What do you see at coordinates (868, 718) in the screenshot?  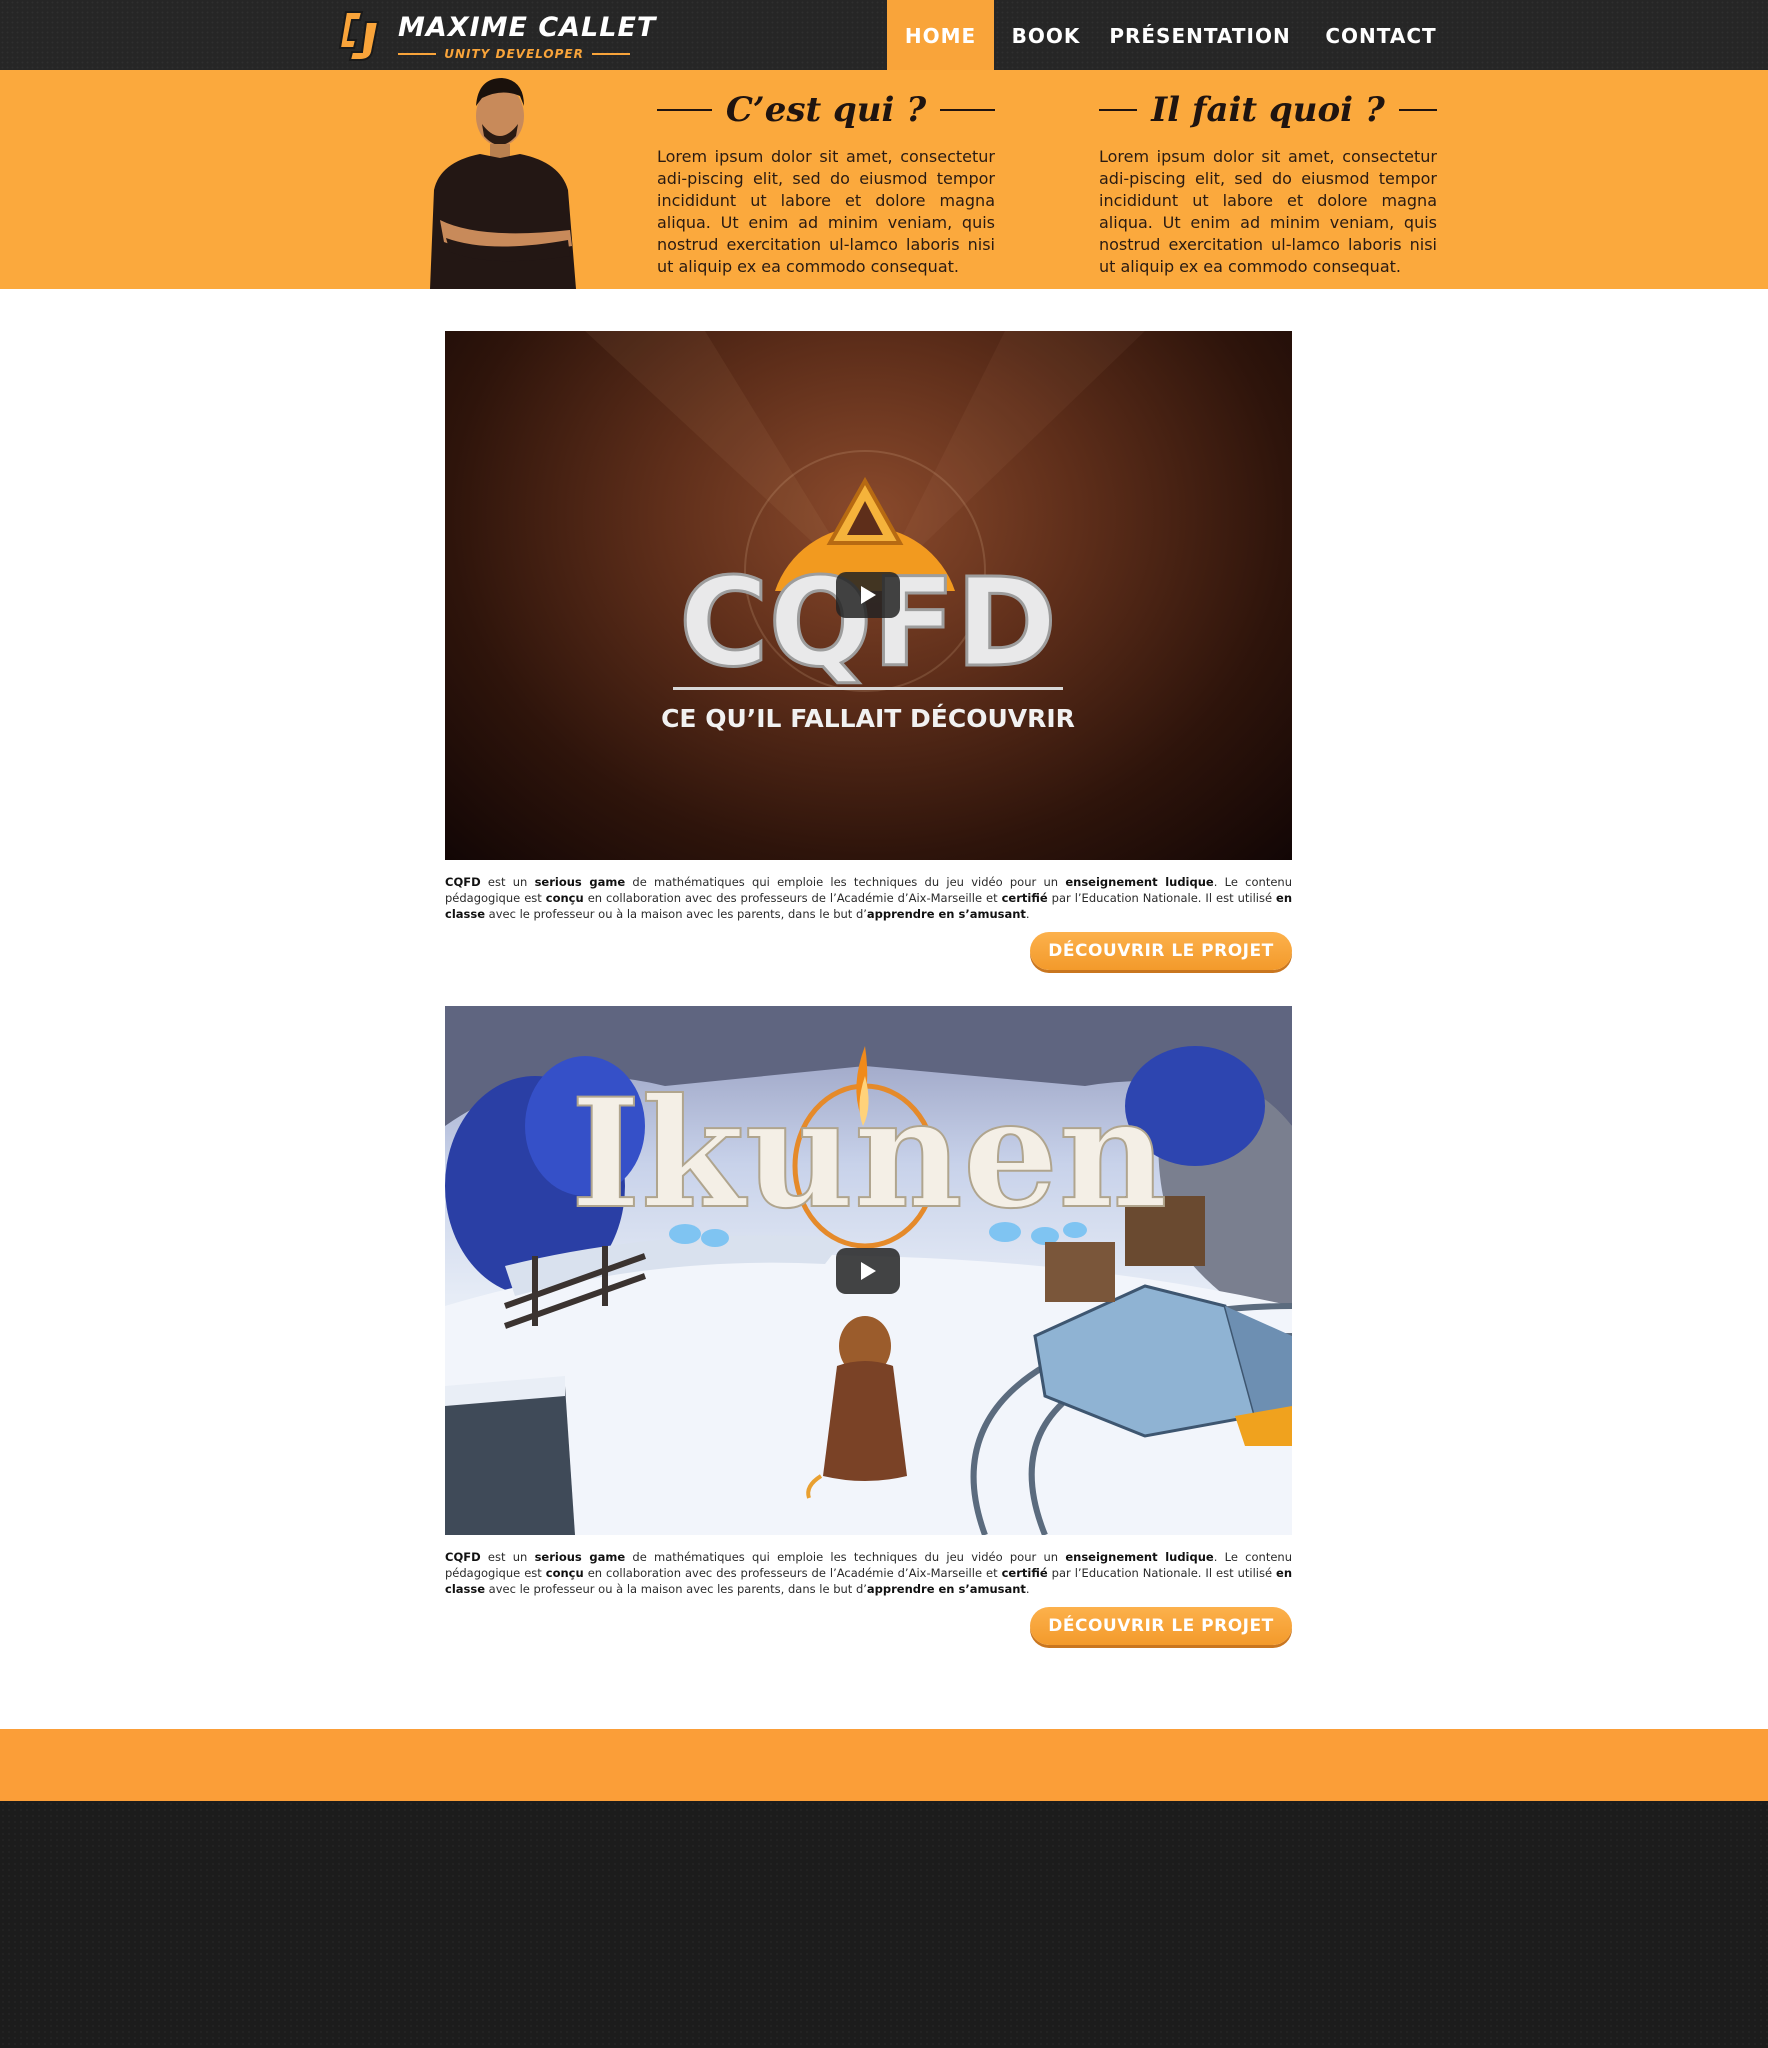 I see `cqfd-subtitle: CE QU’IL FALLAIT DÉCOUVRIR` at bounding box center [868, 718].